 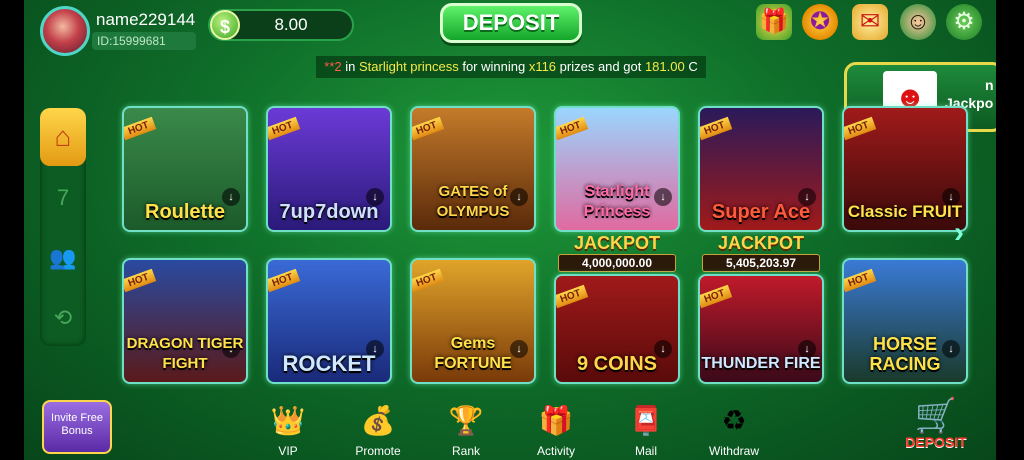 I want to click on nav-vip: 👑 VIP, so click(x=288, y=430).